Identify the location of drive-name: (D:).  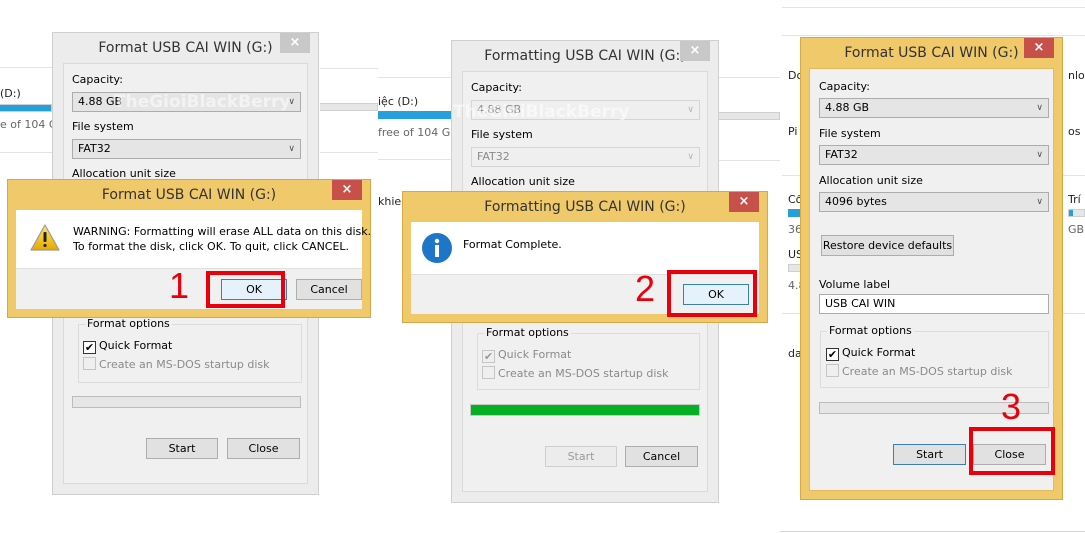
(26, 93).